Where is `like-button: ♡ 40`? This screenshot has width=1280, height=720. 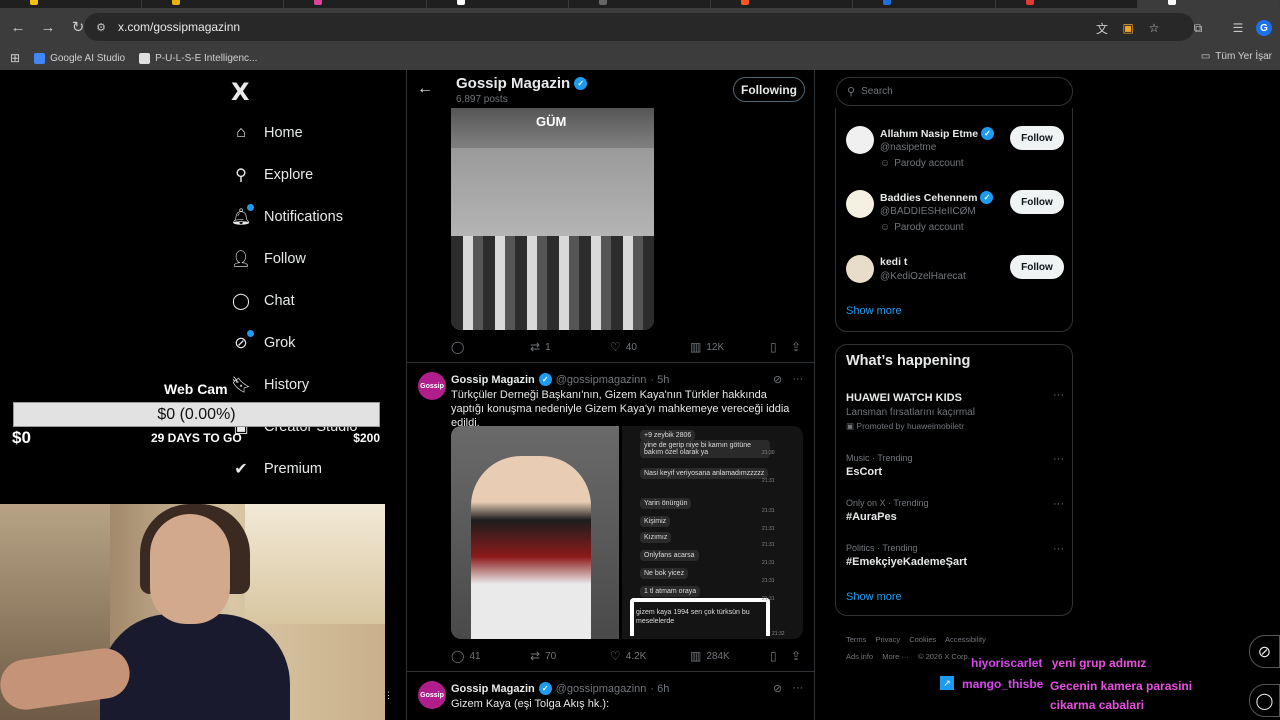 like-button: ♡ 40 is located at coordinates (623, 347).